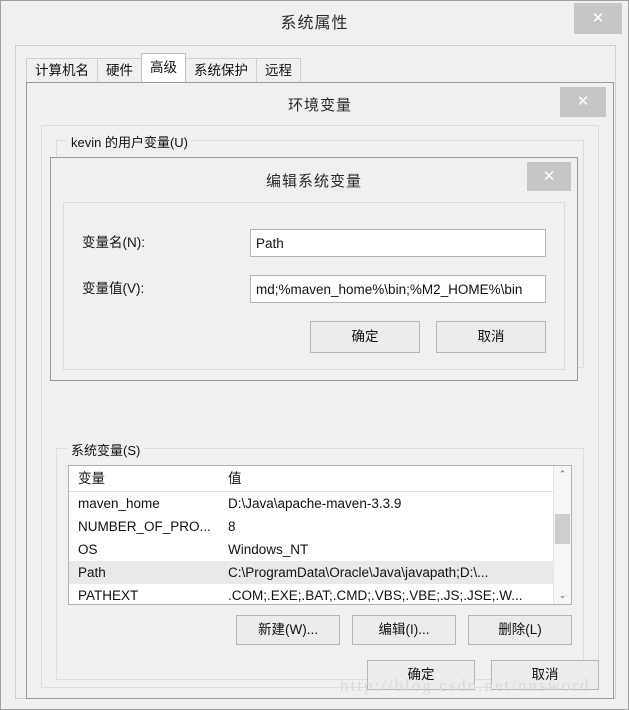 The image size is (629, 710). Describe the element at coordinates (130, 141) in the screenshot. I see `user-variables-group-label: kevin 的用户变量(U)` at that location.